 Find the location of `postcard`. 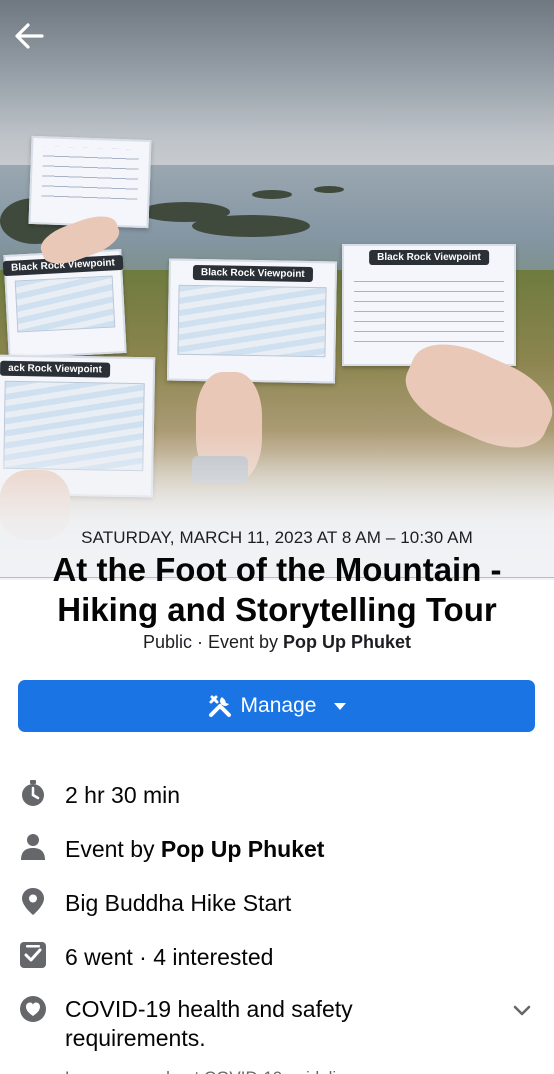

postcard is located at coordinates (90, 182).